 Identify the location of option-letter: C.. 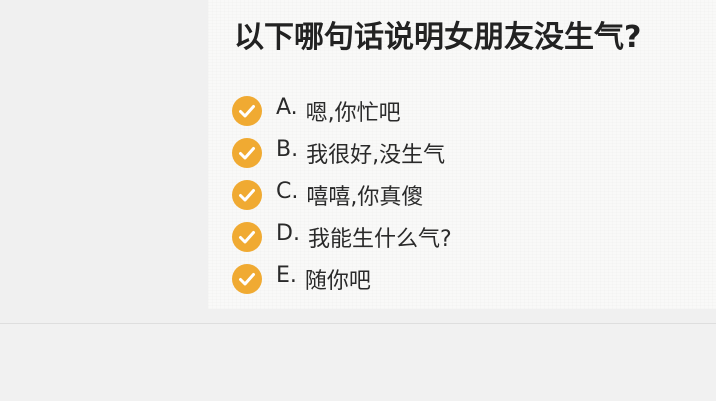
(287, 191).